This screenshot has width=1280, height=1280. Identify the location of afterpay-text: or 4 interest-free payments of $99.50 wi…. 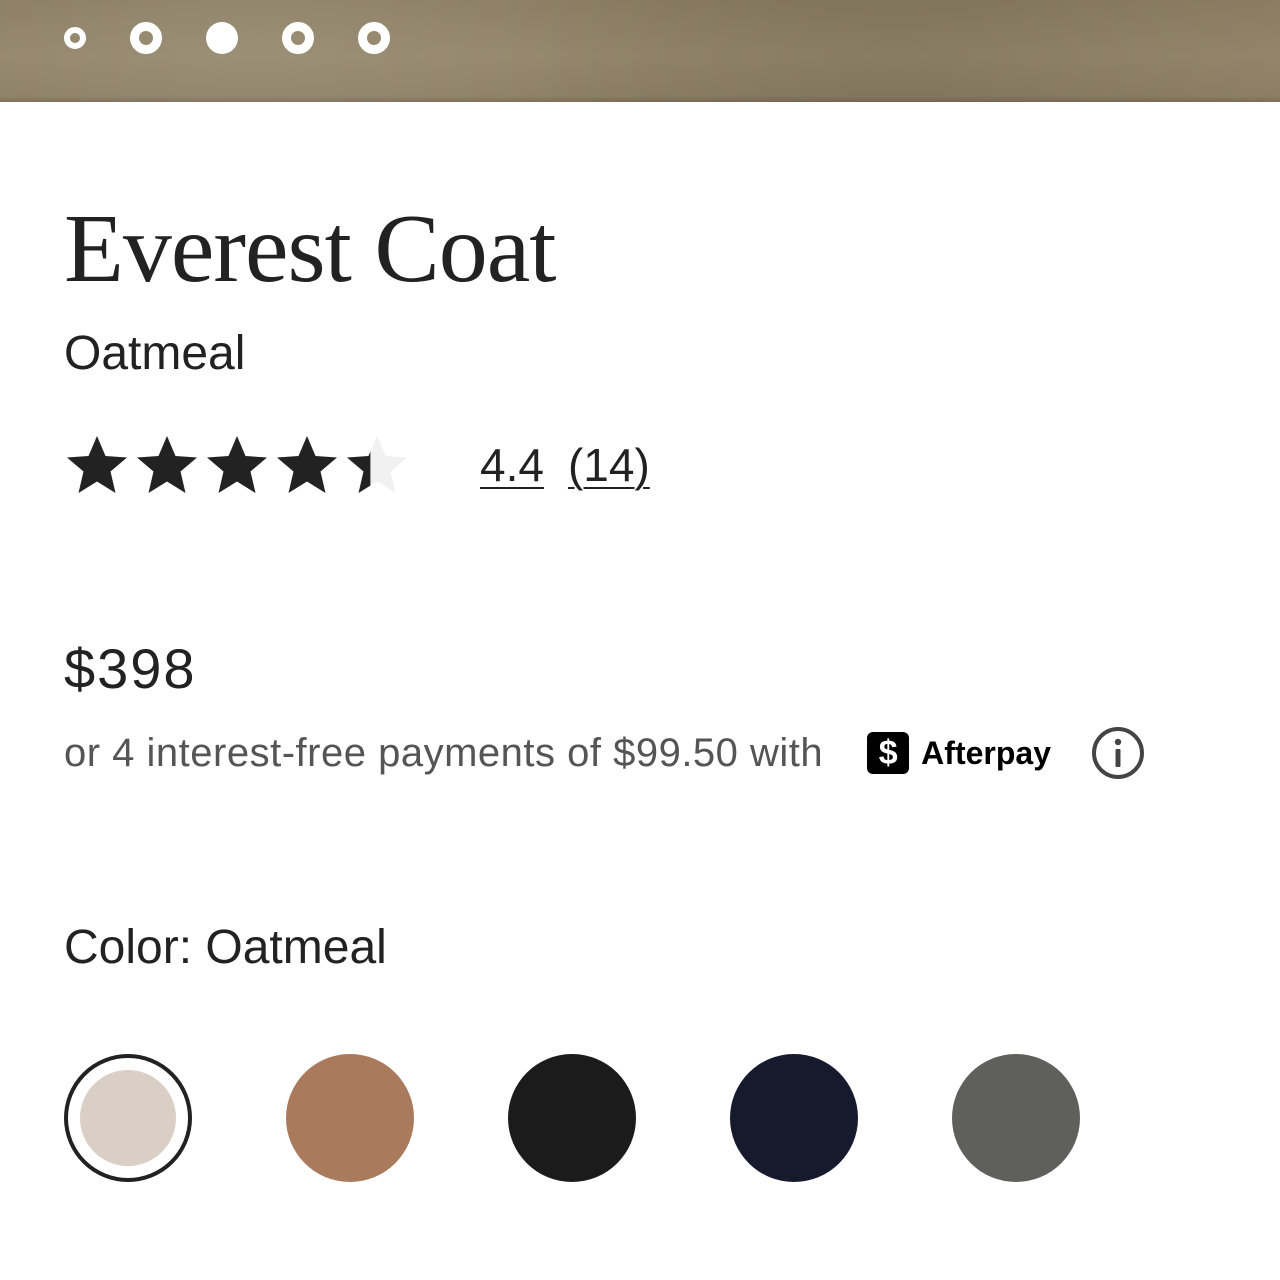
(444, 752).